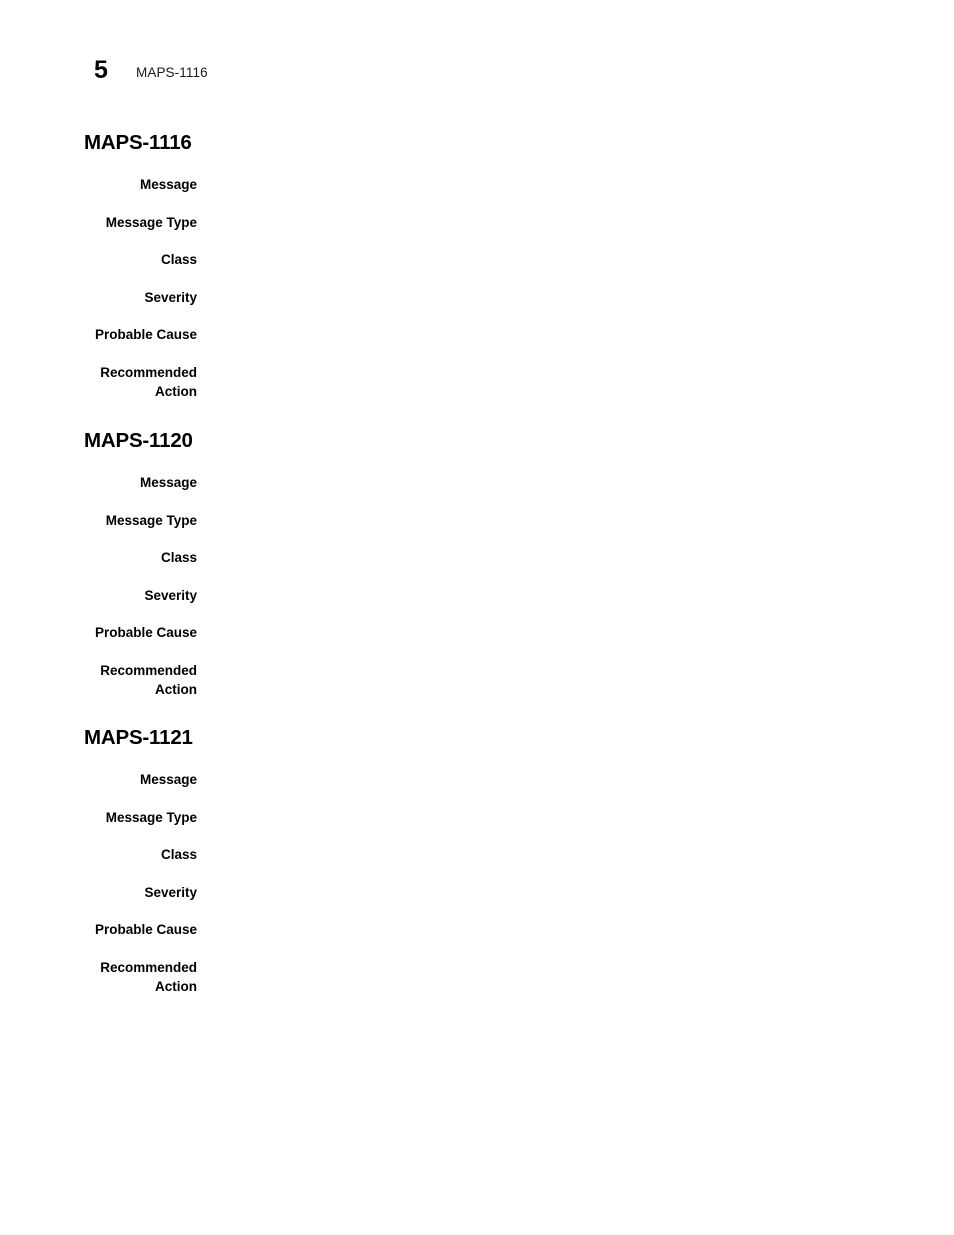  Describe the element at coordinates (138, 737) in the screenshot. I see `section-heading: MAPS-1121` at that location.